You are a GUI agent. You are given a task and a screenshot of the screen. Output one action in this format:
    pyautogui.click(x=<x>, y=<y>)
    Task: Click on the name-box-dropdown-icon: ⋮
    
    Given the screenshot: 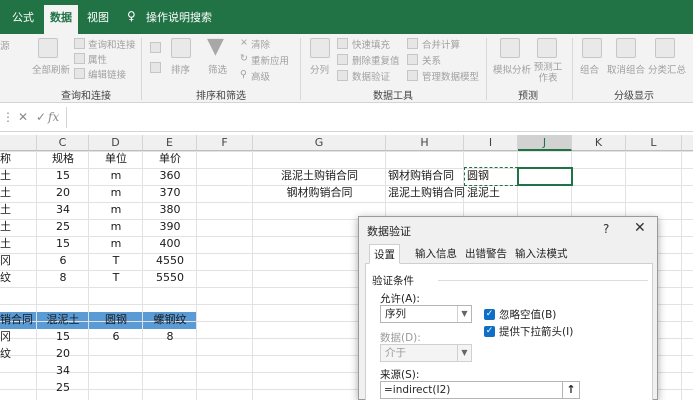 What is the action you would take?
    pyautogui.click(x=8, y=117)
    